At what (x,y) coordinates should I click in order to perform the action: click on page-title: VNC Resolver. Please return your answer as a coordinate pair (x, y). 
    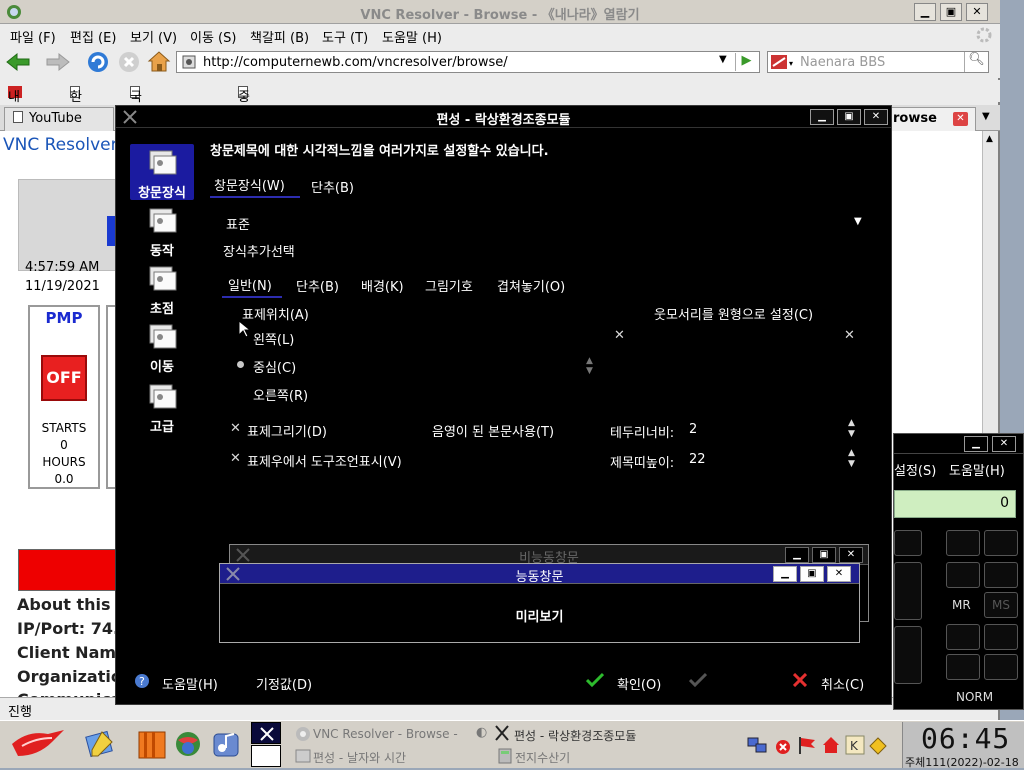
    Looking at the image, I should click on (60, 145).